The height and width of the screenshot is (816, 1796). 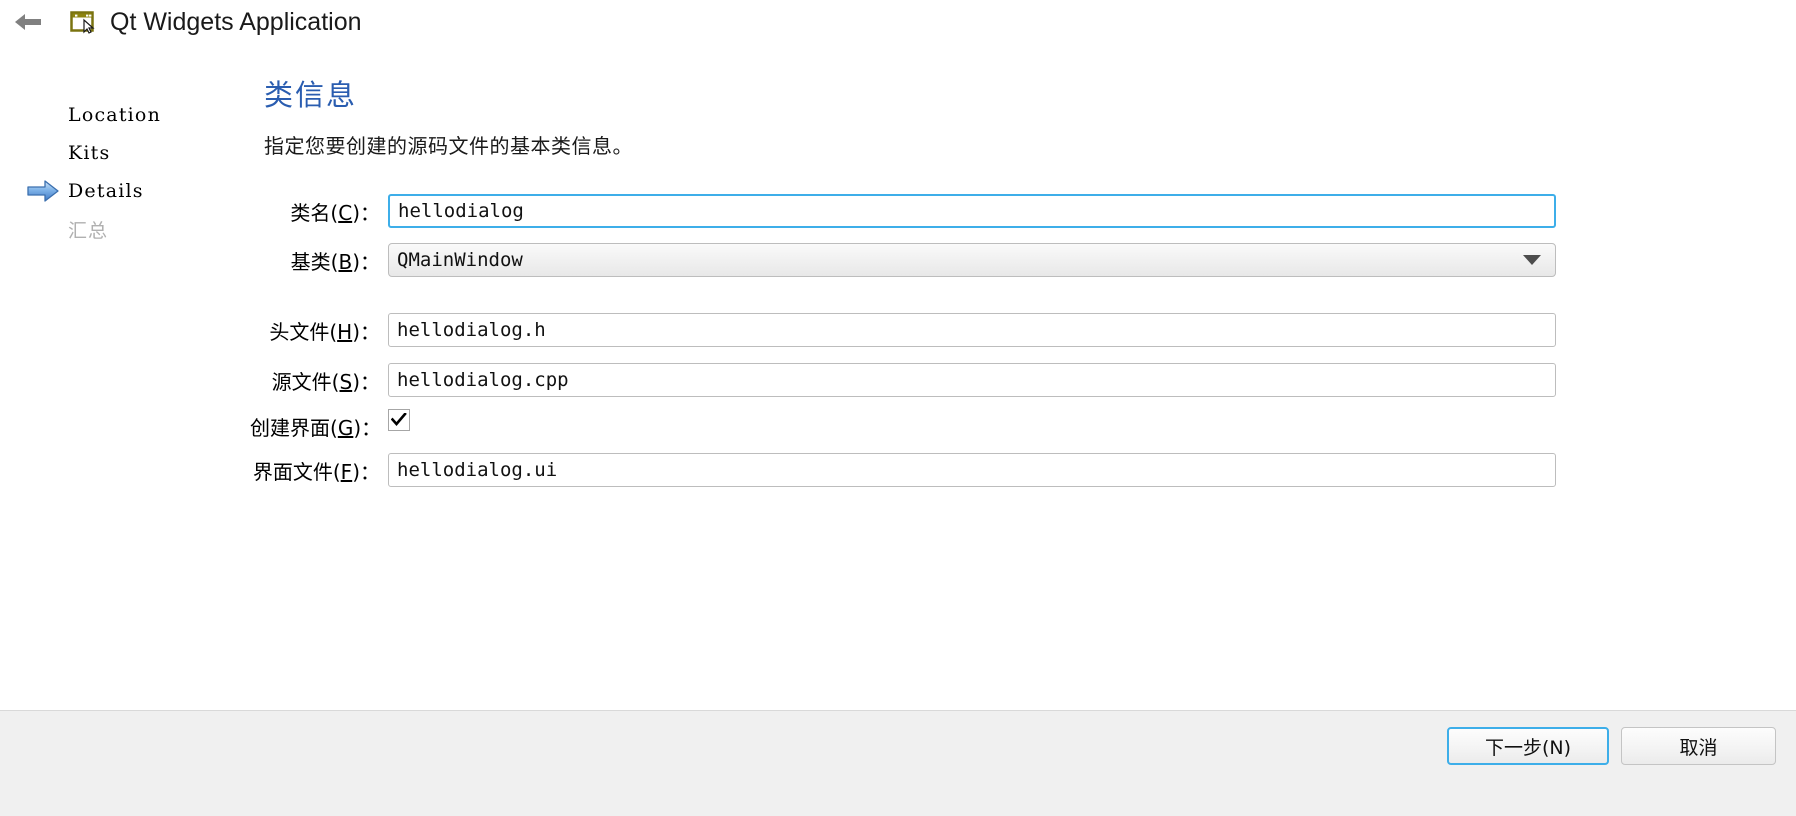 What do you see at coordinates (136, 229) in the screenshot?
I see `sidebar-item-summary: 汇总` at bounding box center [136, 229].